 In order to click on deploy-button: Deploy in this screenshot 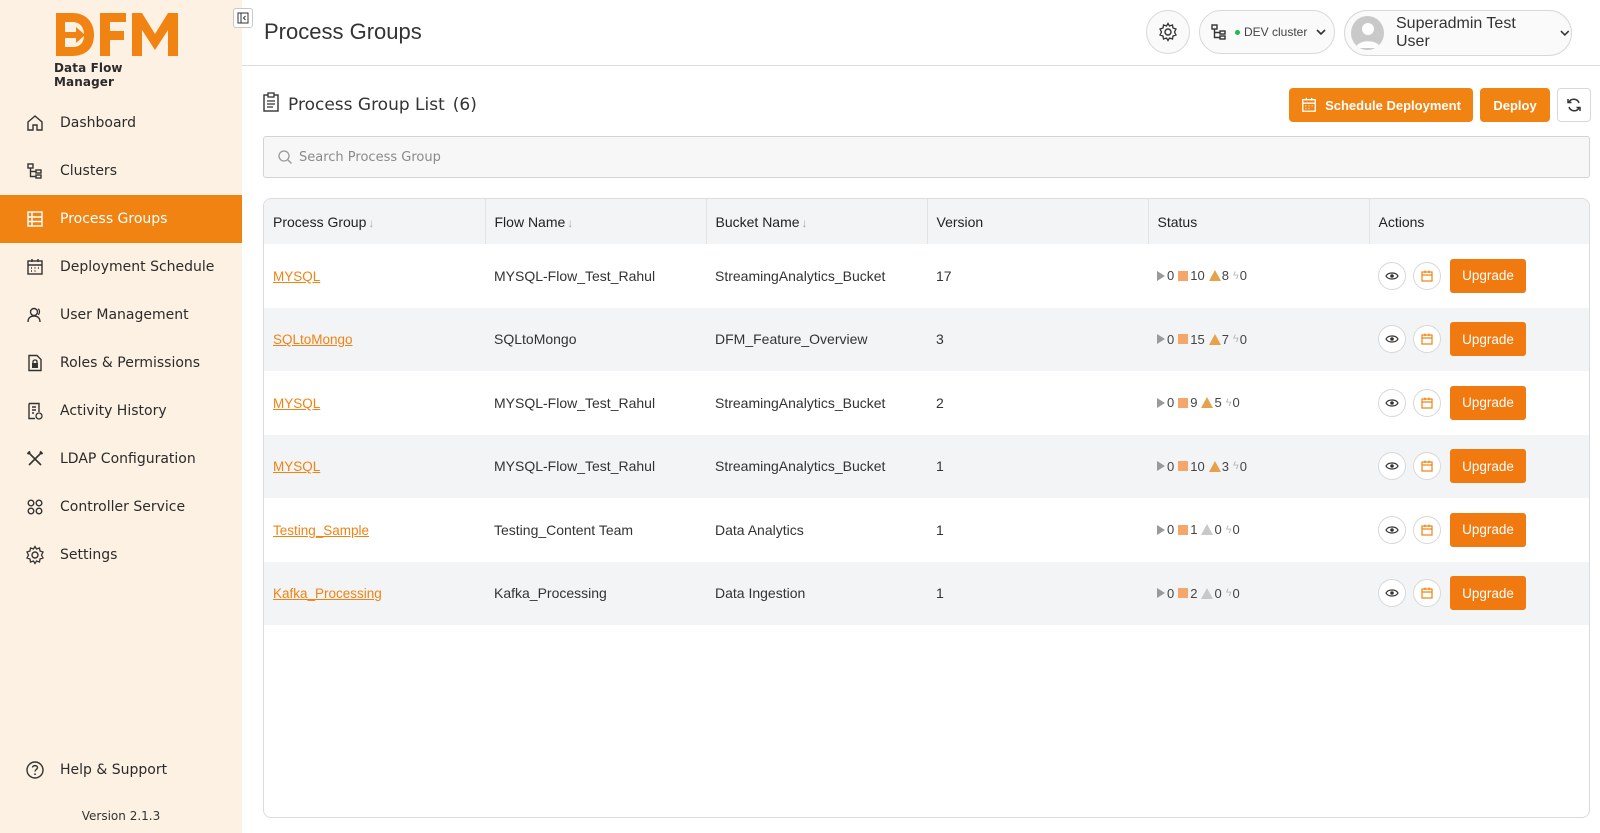, I will do `click(1515, 105)`.